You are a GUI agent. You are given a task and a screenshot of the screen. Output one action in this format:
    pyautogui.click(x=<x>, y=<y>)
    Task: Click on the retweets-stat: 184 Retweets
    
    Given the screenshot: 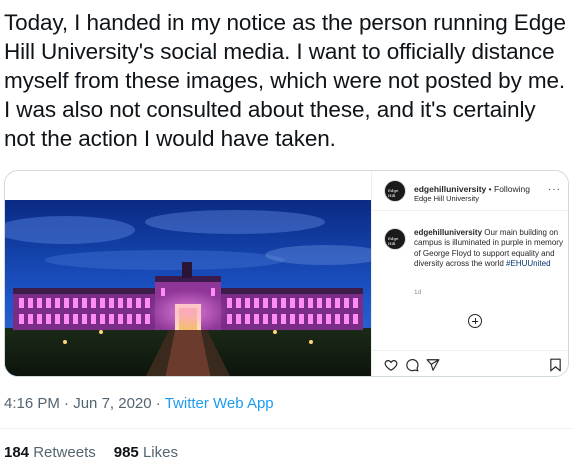 What is the action you would take?
    pyautogui.click(x=50, y=451)
    